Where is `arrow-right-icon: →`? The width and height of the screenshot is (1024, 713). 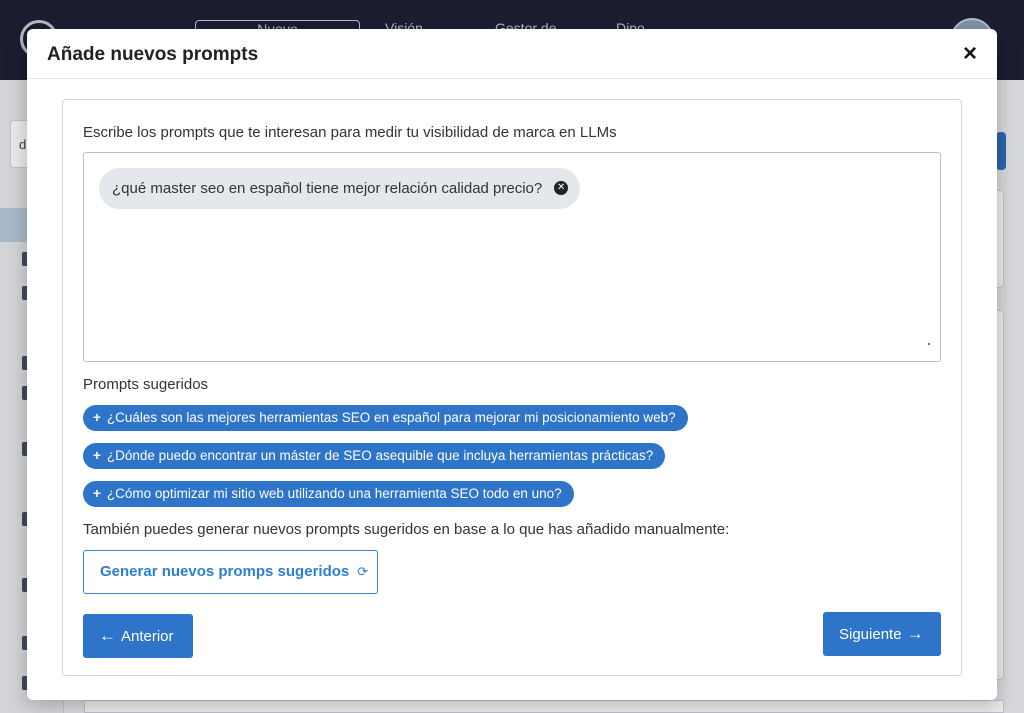
arrow-right-icon: → is located at coordinates (915, 633).